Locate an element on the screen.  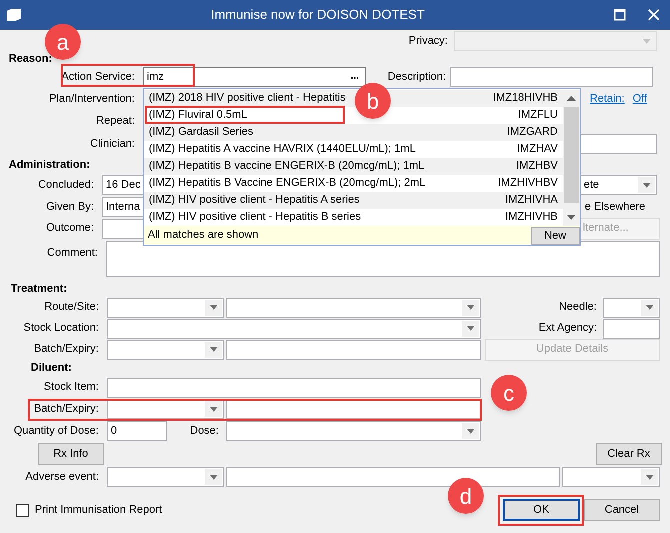
field-label: Stock Item: is located at coordinates (71, 388).